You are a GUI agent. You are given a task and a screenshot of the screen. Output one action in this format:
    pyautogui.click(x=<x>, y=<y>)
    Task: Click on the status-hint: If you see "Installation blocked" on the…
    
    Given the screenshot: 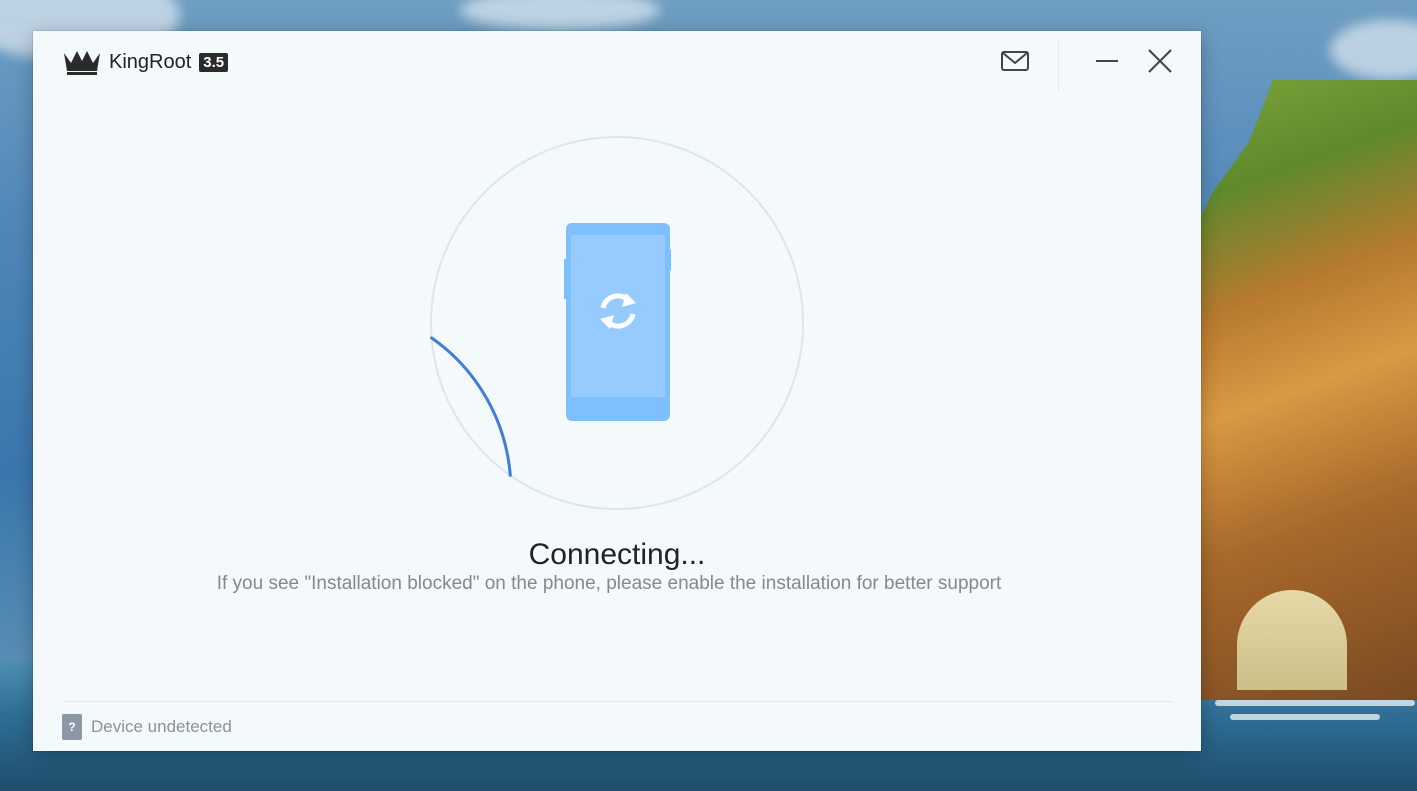 What is the action you would take?
    pyautogui.click(x=609, y=583)
    